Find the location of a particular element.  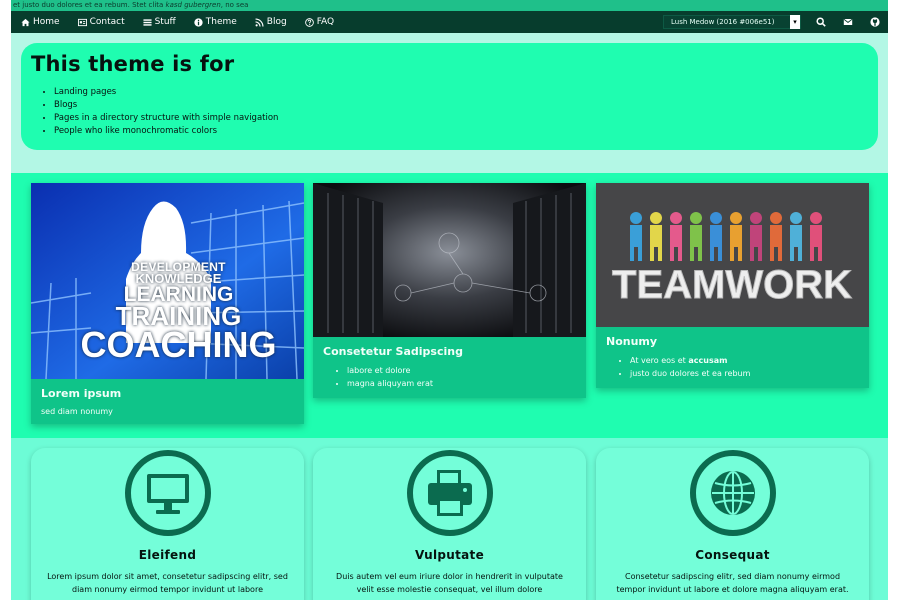

list-item-bold: accusam is located at coordinates (708, 360).